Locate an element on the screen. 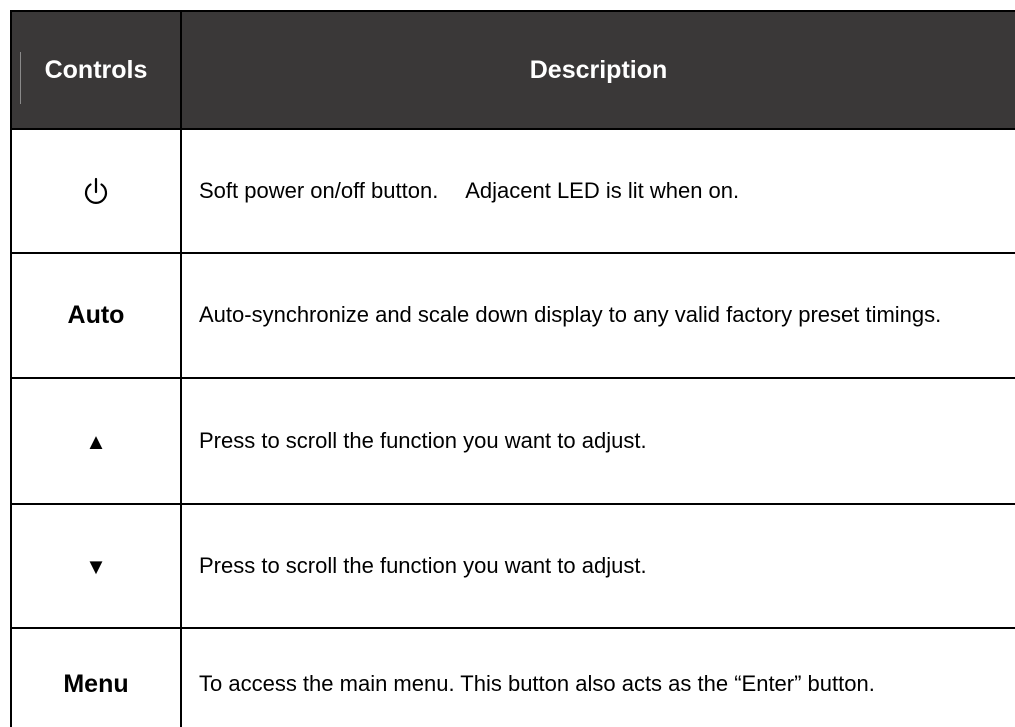  control-cell: ▲ is located at coordinates (96, 441).